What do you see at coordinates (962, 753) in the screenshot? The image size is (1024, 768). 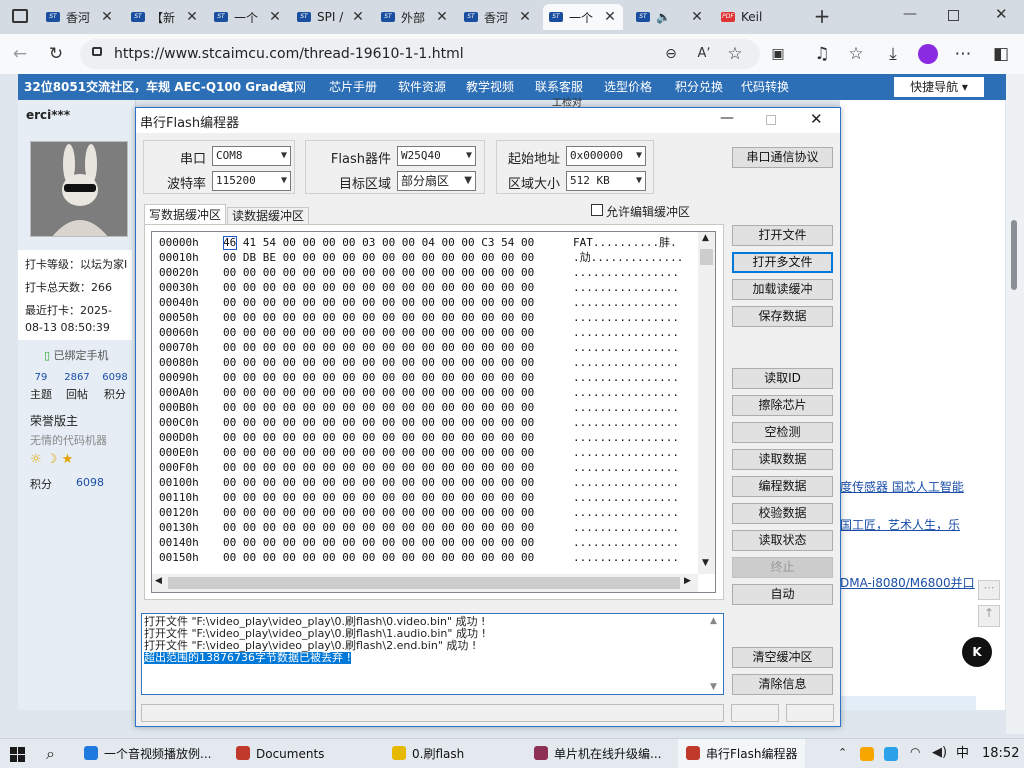 I see `ime-indicator: 中` at bounding box center [962, 753].